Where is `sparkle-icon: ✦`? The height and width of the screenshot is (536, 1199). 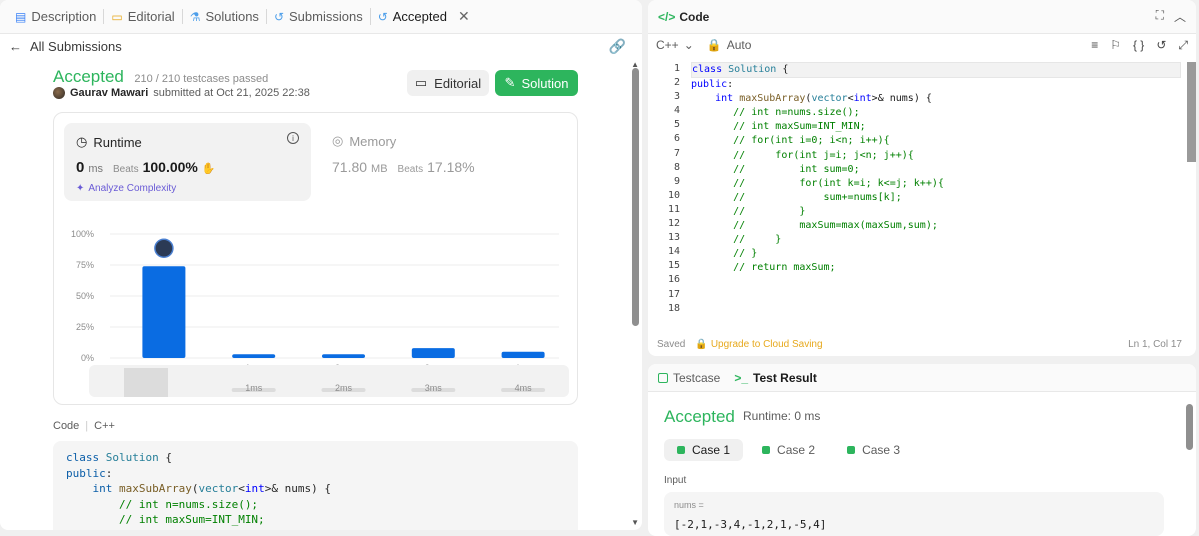
sparkle-icon: ✦ is located at coordinates (80, 188).